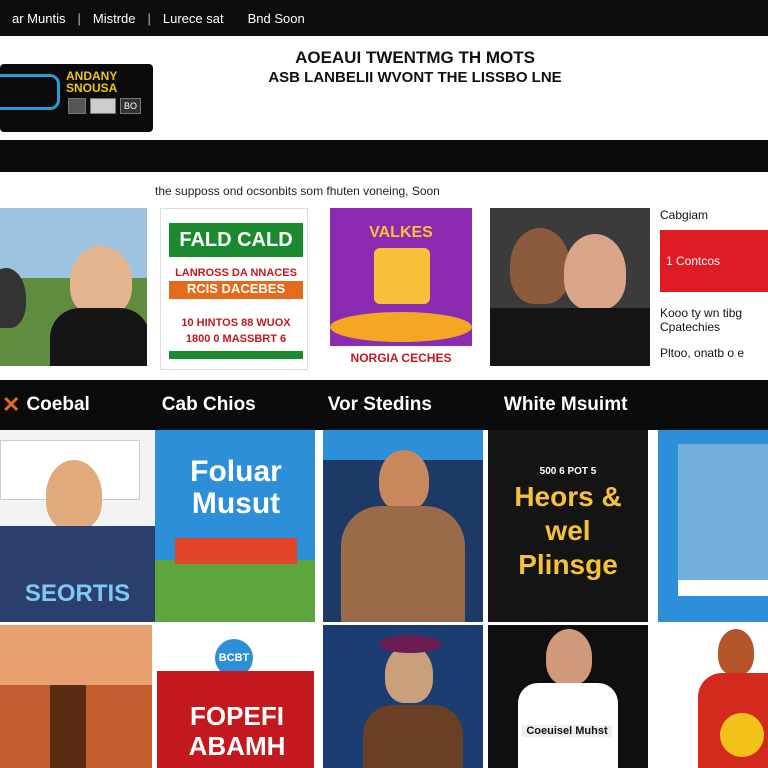 The image size is (768, 768). I want to click on poster-title: FALD CALD, so click(236, 240).